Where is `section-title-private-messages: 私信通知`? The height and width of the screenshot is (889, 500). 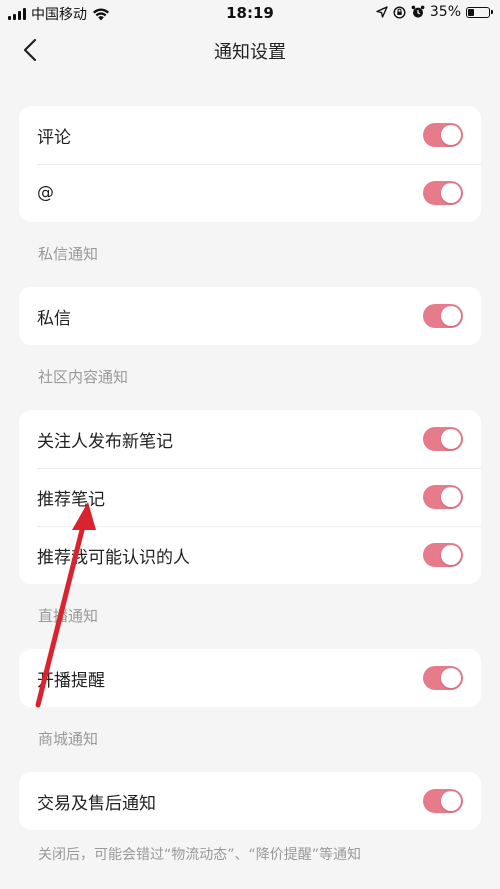
section-title-private-messages: 私信通知 is located at coordinates (68, 254).